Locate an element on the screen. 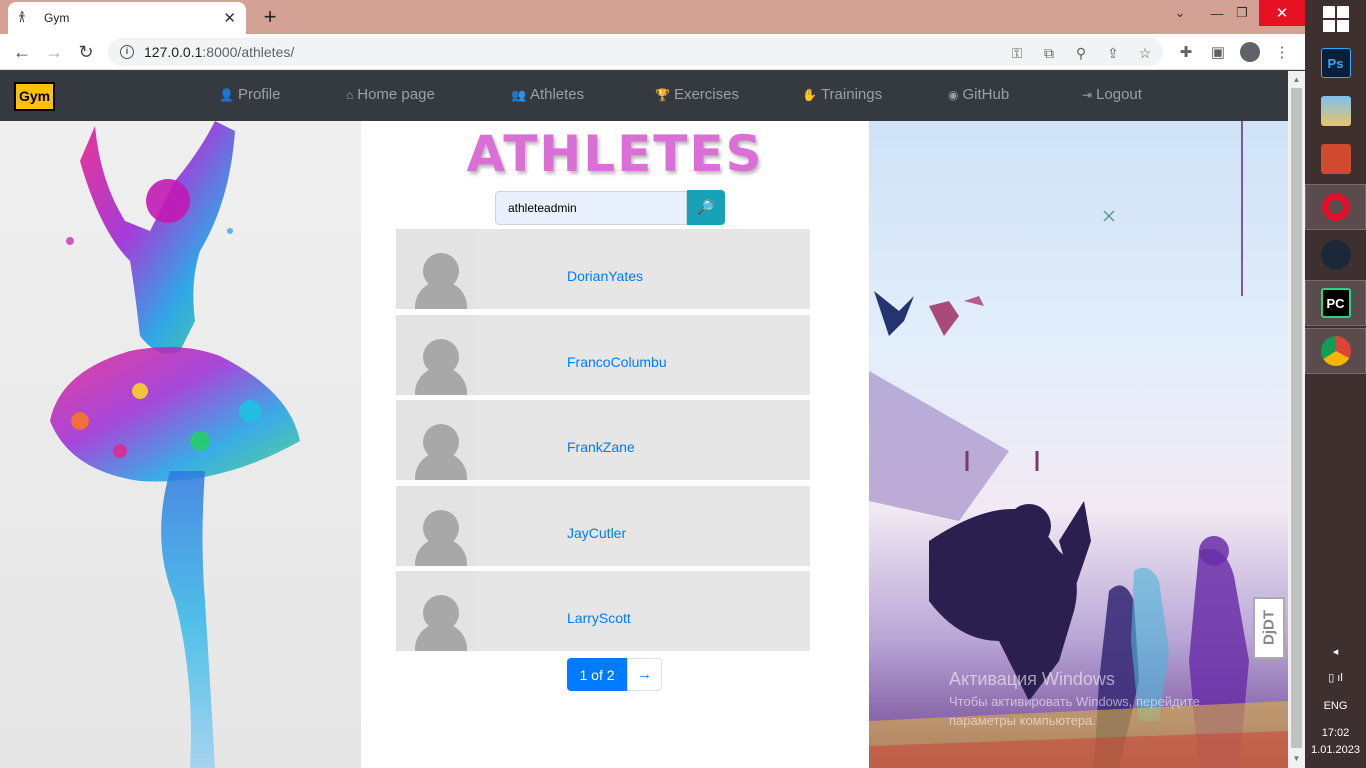  opera-icon is located at coordinates (1336, 207).